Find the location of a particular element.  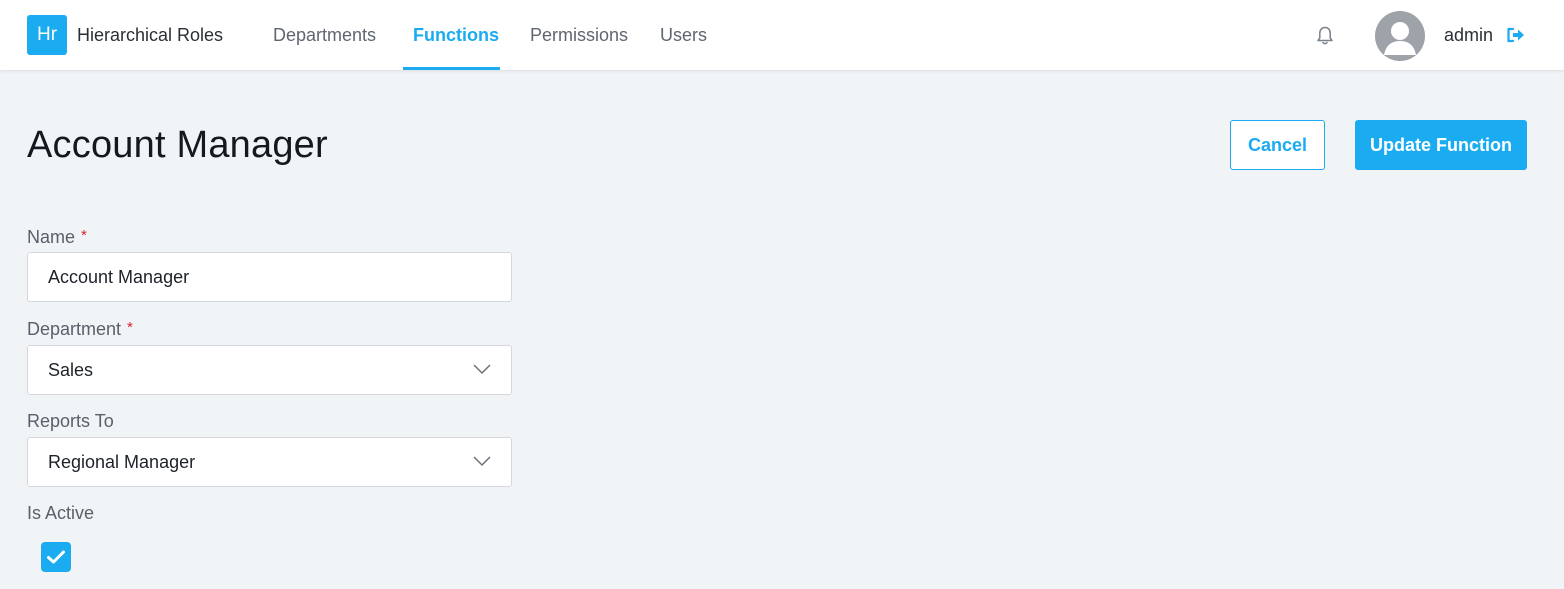

name-label: Name * is located at coordinates (57, 237).